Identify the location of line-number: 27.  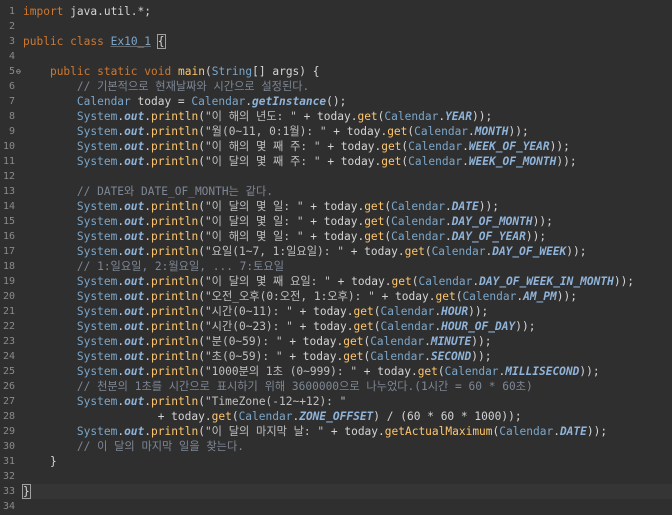
(8, 401).